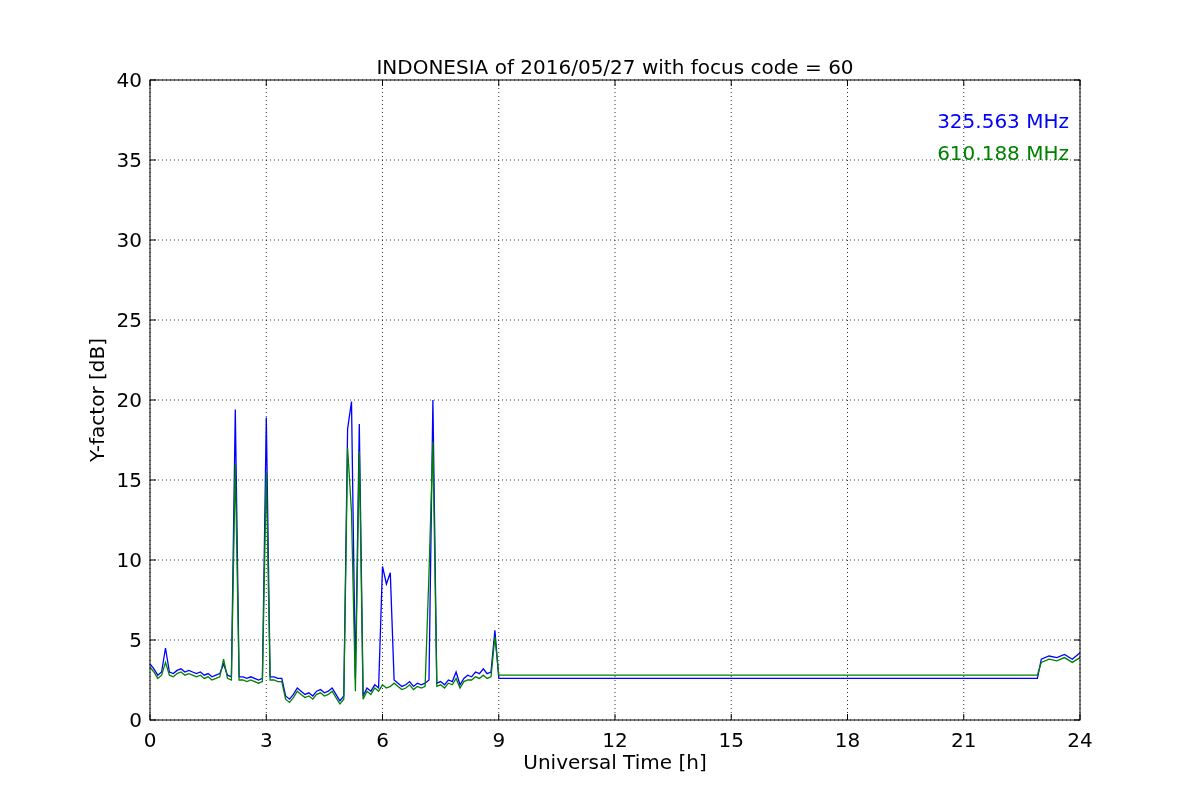 This screenshot has width=1200, height=800. What do you see at coordinates (1003, 121) in the screenshot?
I see `legend-label: 325.563 MHz` at bounding box center [1003, 121].